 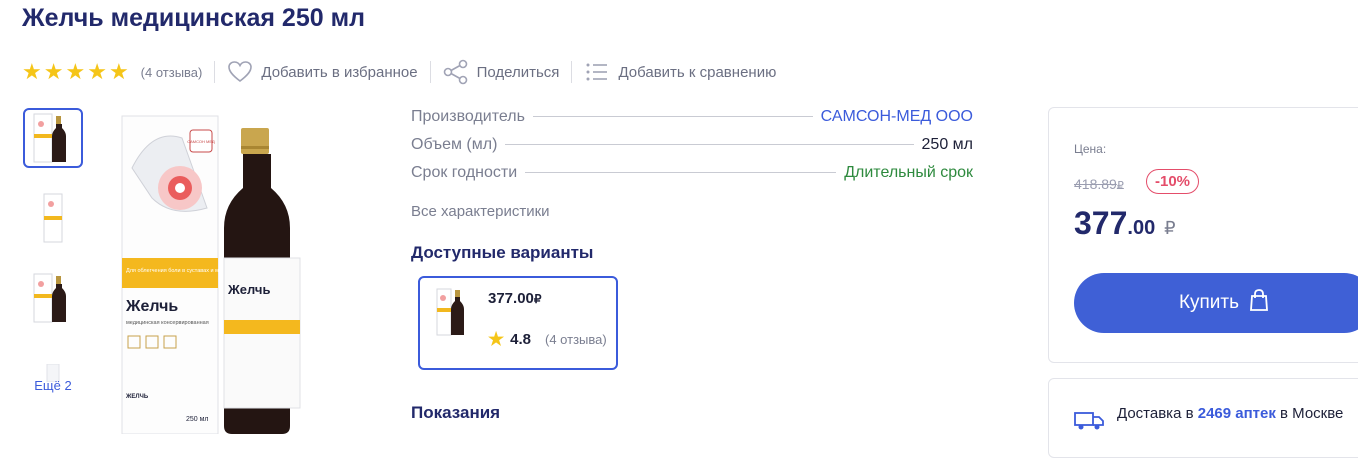 What do you see at coordinates (897, 117) in the screenshot?
I see `manufacturer-link: САМСОН-МЕД ООО` at bounding box center [897, 117].